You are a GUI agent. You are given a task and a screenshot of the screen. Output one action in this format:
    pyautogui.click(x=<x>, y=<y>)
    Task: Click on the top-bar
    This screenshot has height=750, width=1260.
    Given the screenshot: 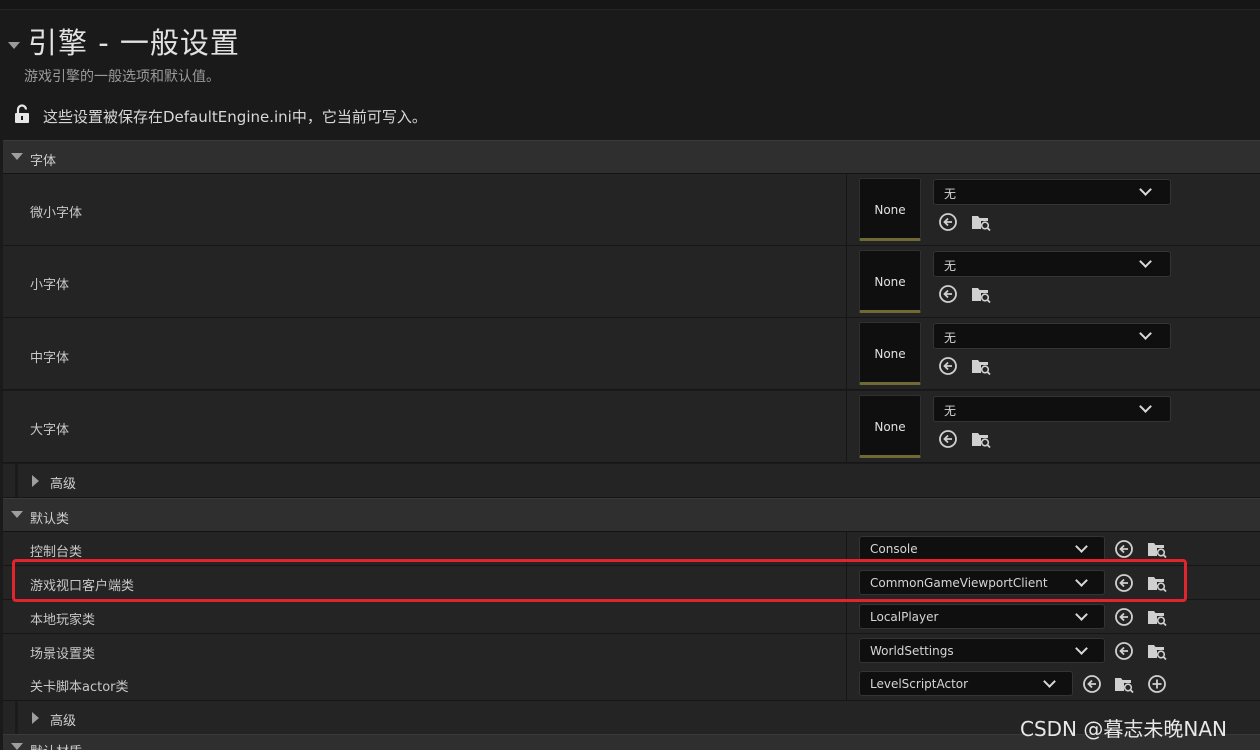 What is the action you would take?
    pyautogui.click(x=630, y=5)
    